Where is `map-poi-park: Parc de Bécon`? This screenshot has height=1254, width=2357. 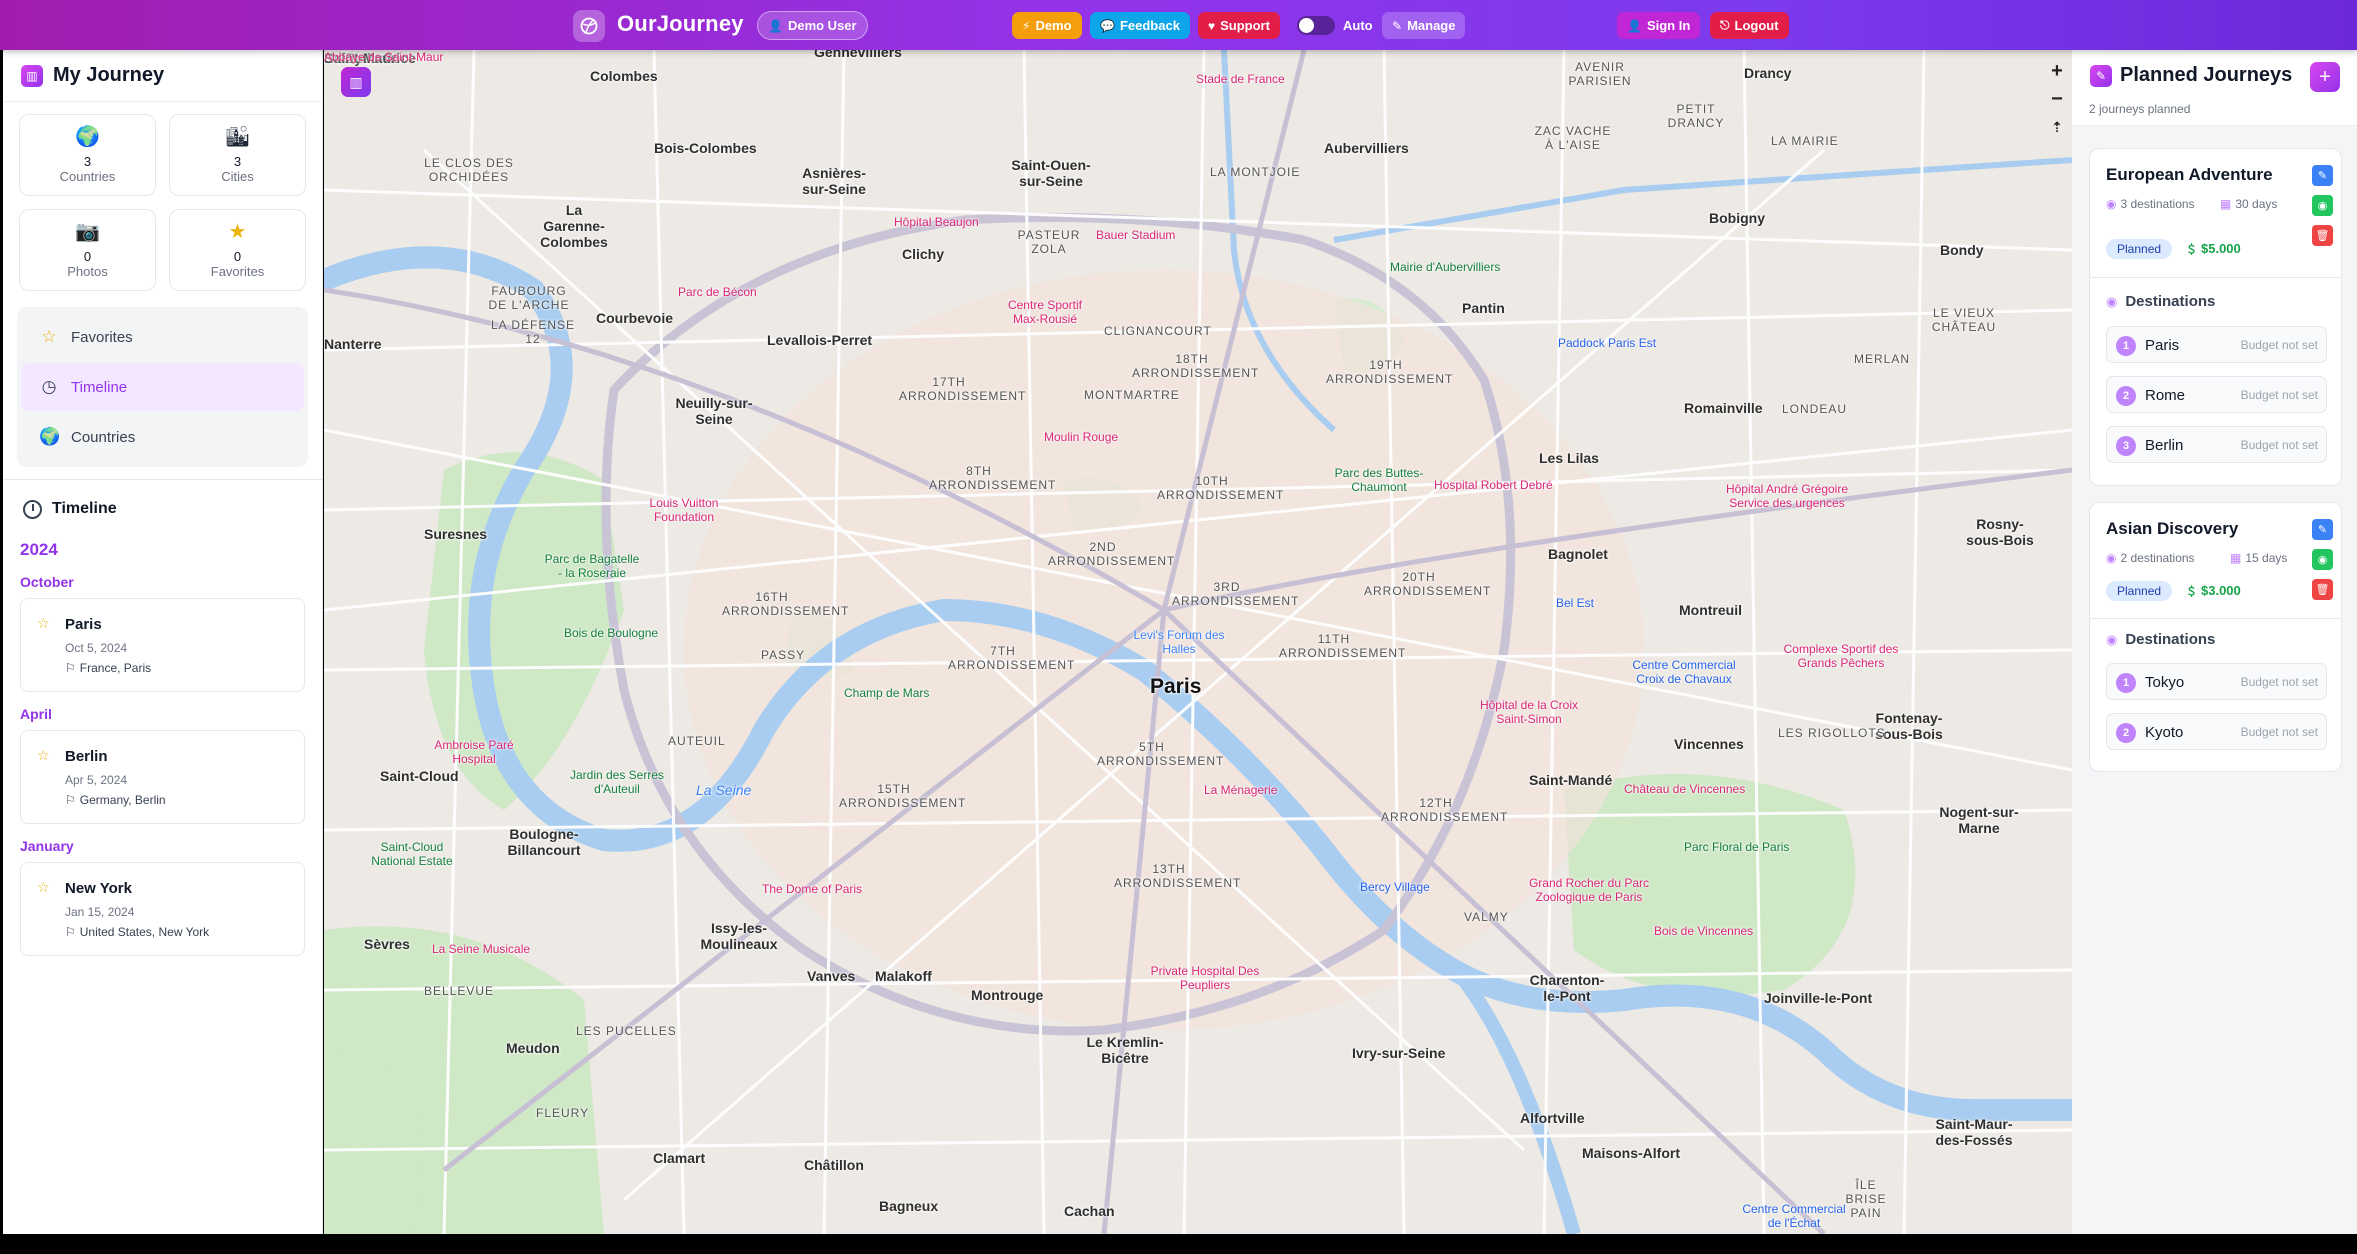
map-poi-park: Parc de Bécon is located at coordinates (717, 292).